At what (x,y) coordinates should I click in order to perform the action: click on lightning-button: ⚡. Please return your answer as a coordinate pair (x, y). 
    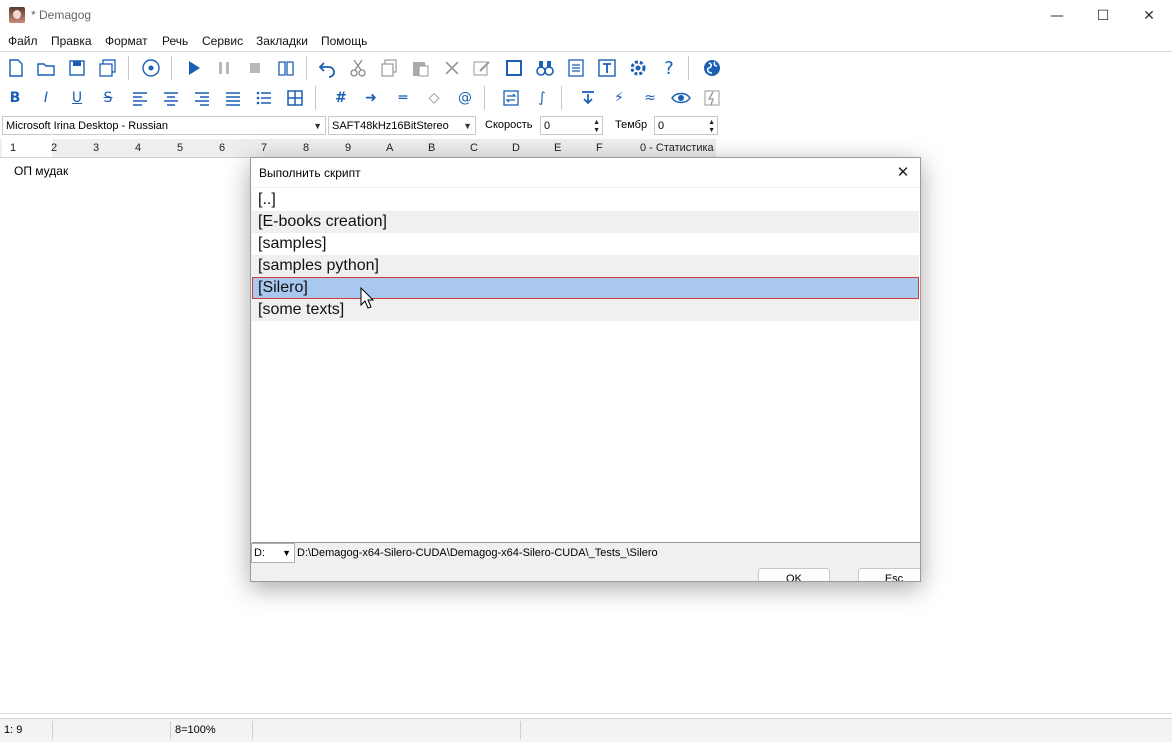
    Looking at the image, I should click on (619, 98).